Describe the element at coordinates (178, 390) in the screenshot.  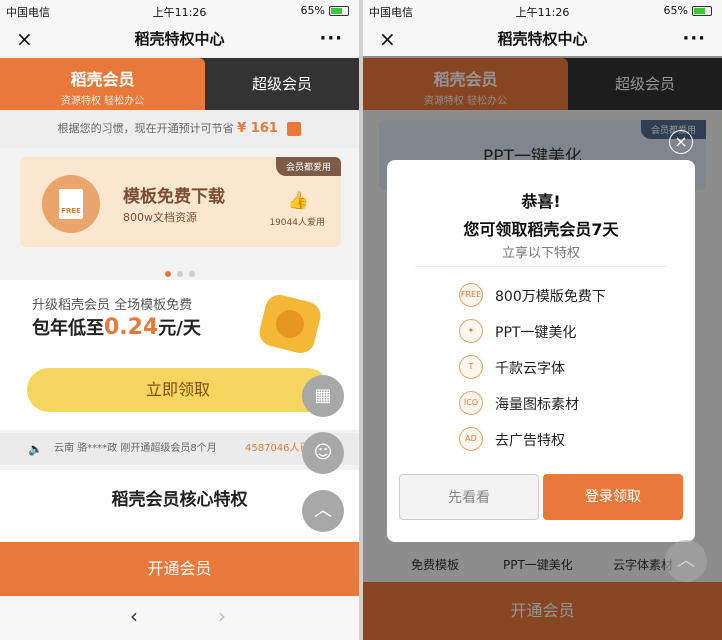
I see `claim-button: 立即领取` at that location.